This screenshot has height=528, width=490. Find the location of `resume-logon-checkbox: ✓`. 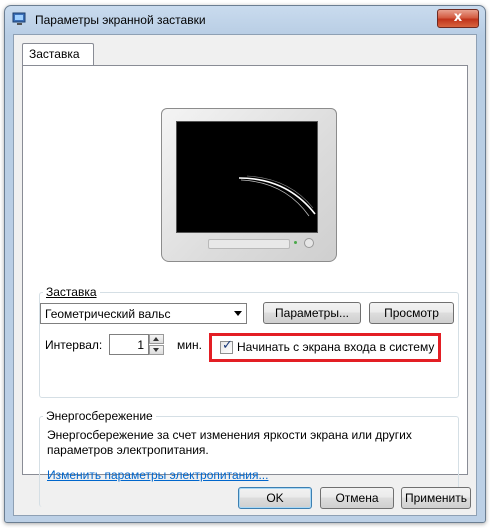

resume-logon-checkbox: ✓ is located at coordinates (226, 346).